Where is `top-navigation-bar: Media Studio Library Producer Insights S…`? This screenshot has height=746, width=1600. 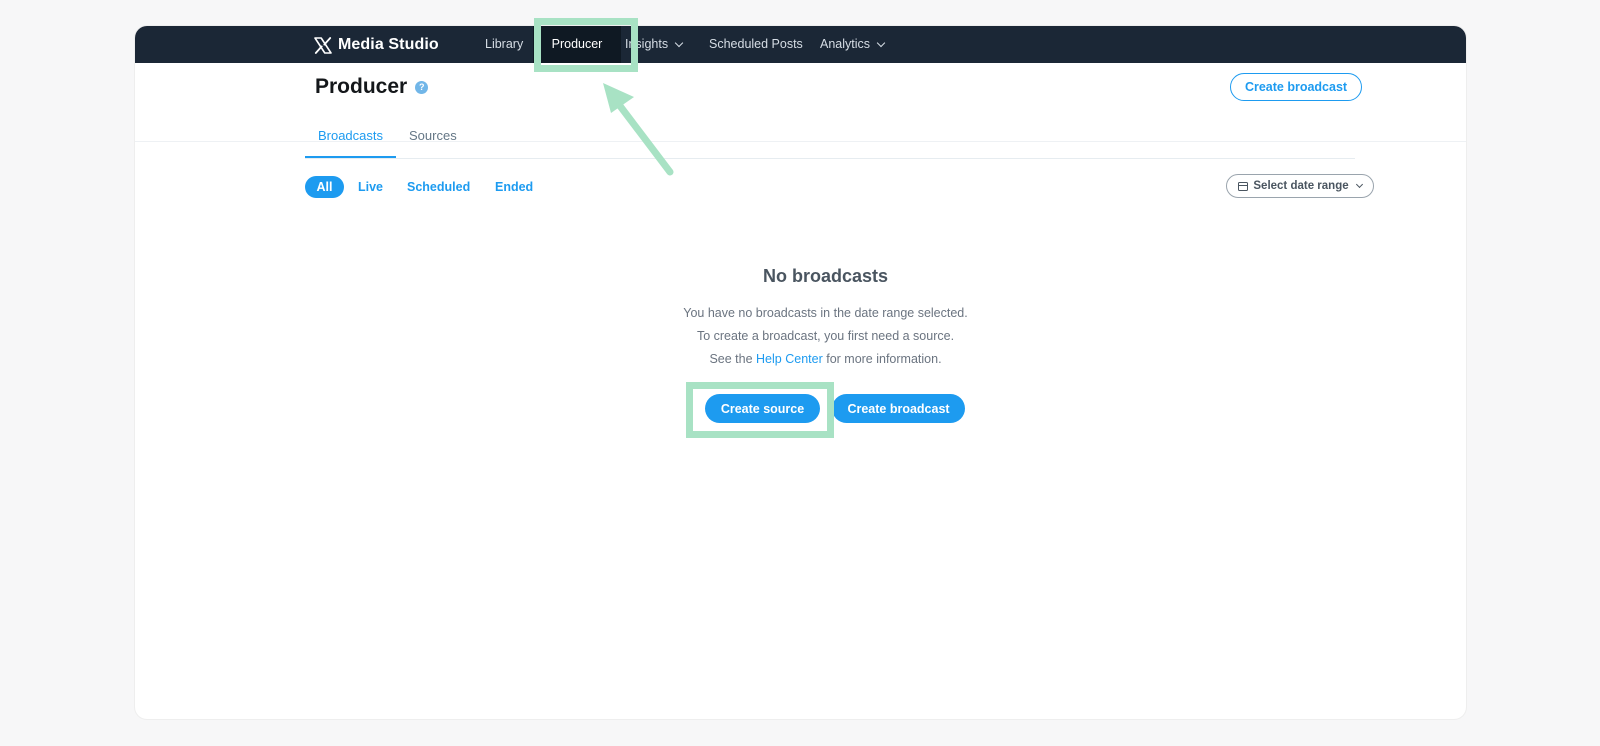 top-navigation-bar: Media Studio Library Producer Insights S… is located at coordinates (800, 44).